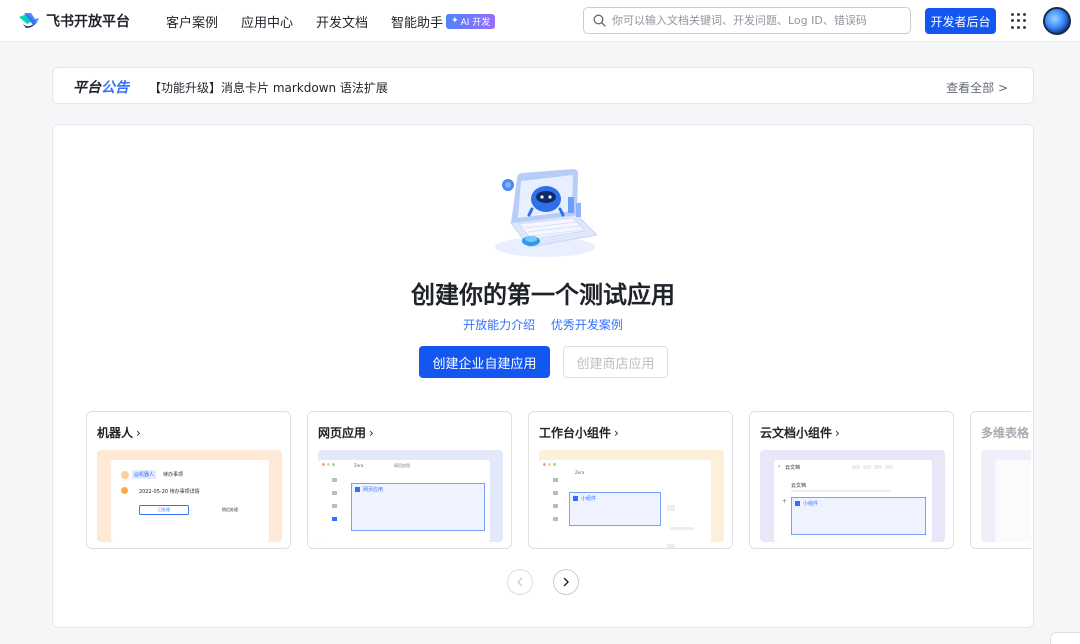 Image resolution: width=1080 pixels, height=644 pixels. I want to click on template-card-title-text: 多维表格, so click(1005, 433).